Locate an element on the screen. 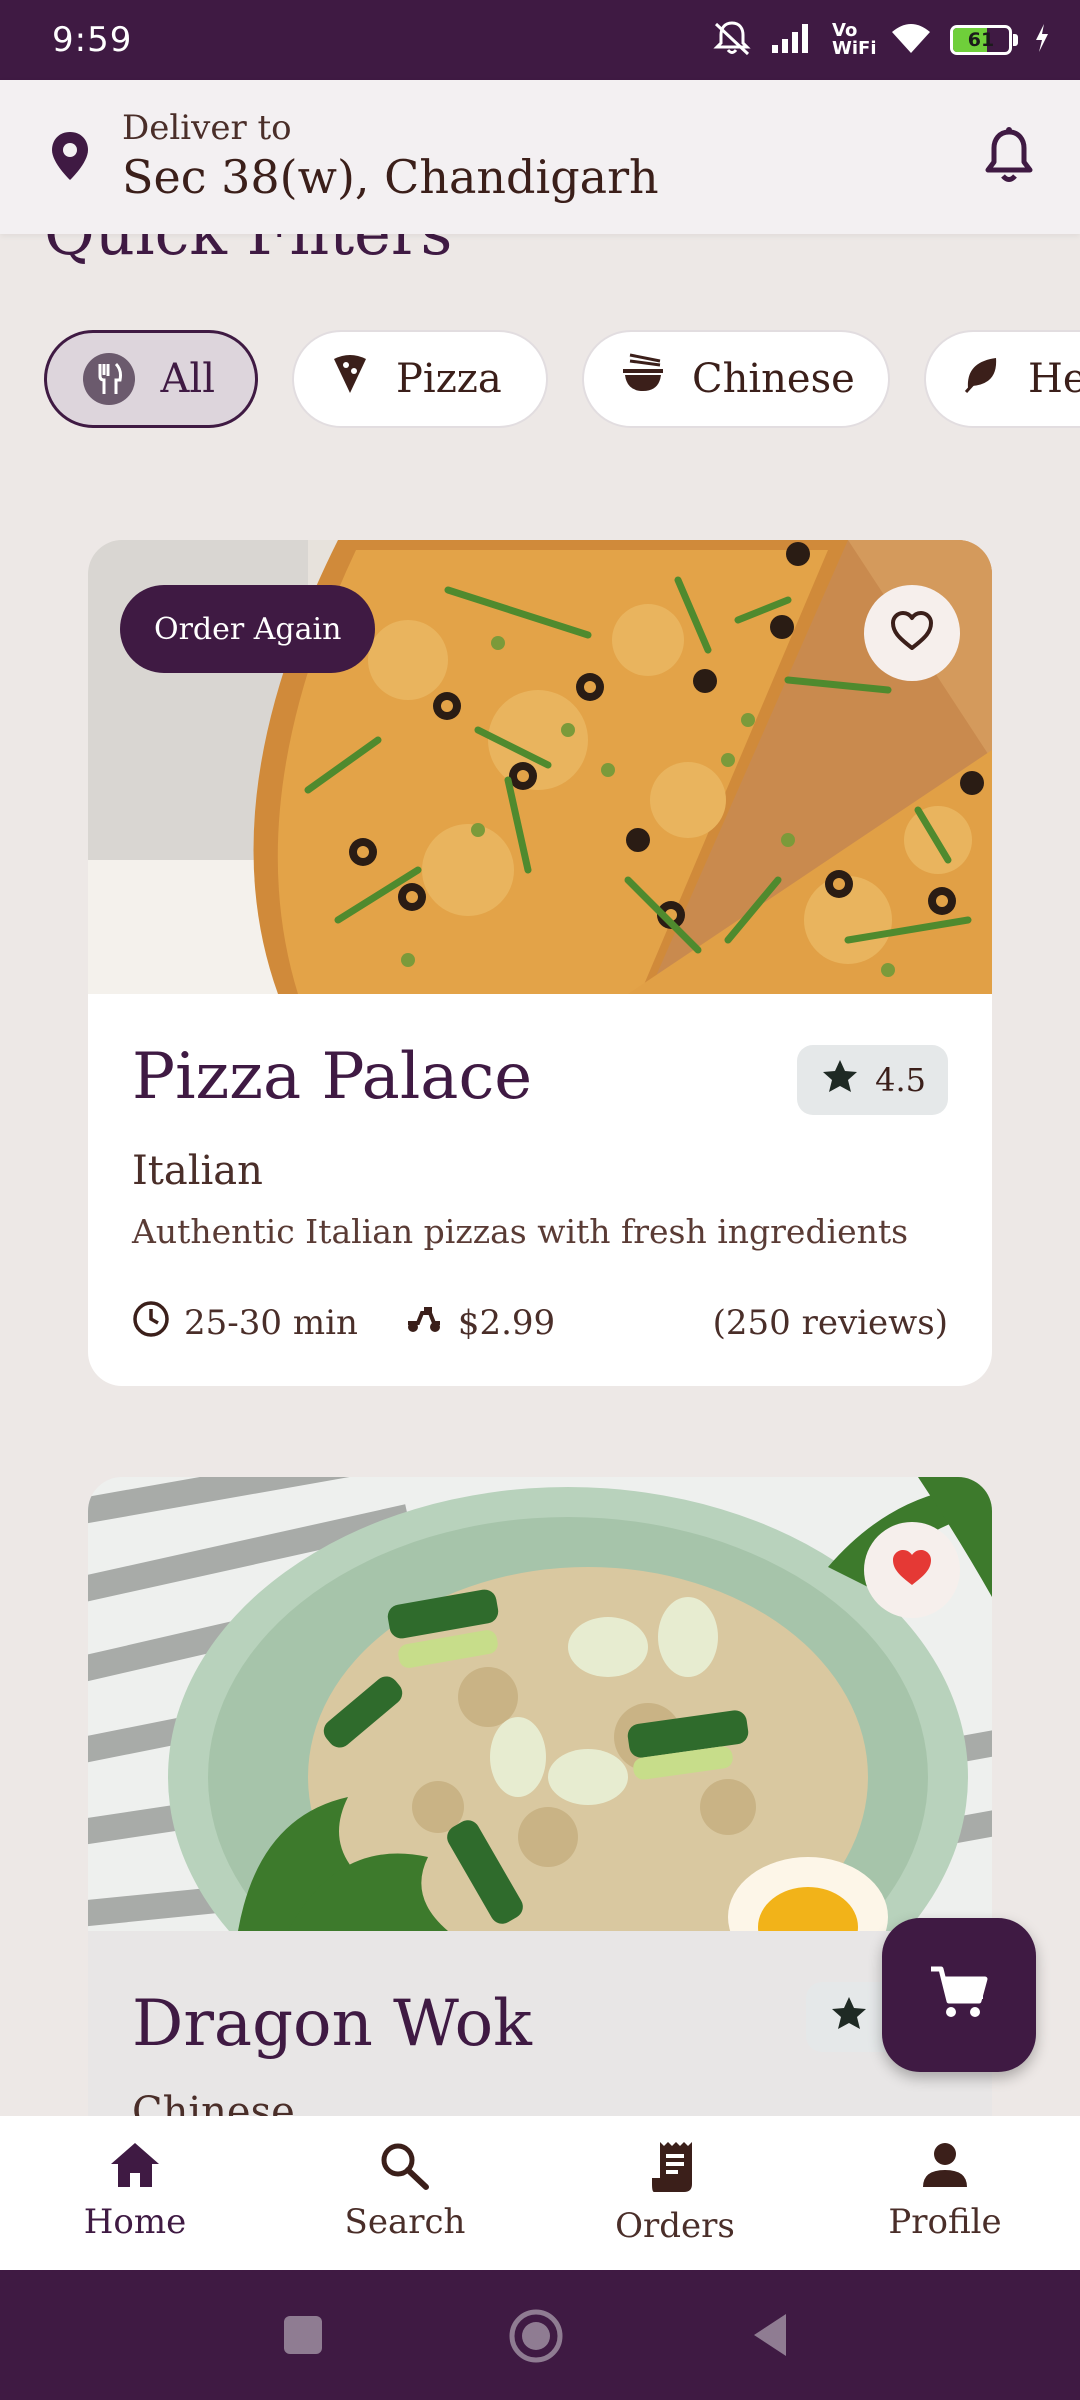  rating-badge: 4.5 is located at coordinates (872, 1080).